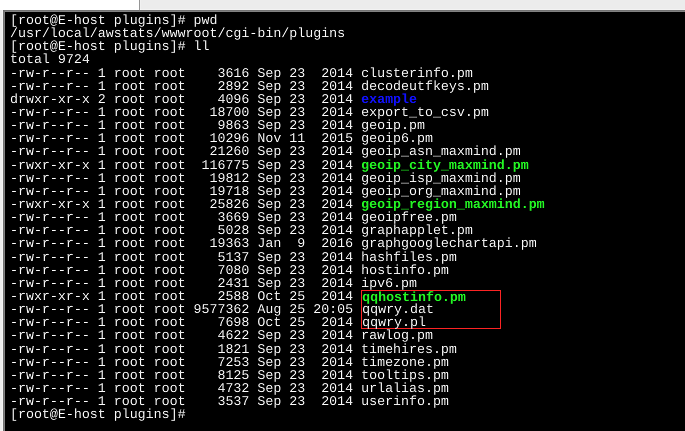  Describe the element at coordinates (182, 99) in the screenshot. I see `file-details: drwxr-xr-x 2 root root 4096 Sep 23 2014` at that location.